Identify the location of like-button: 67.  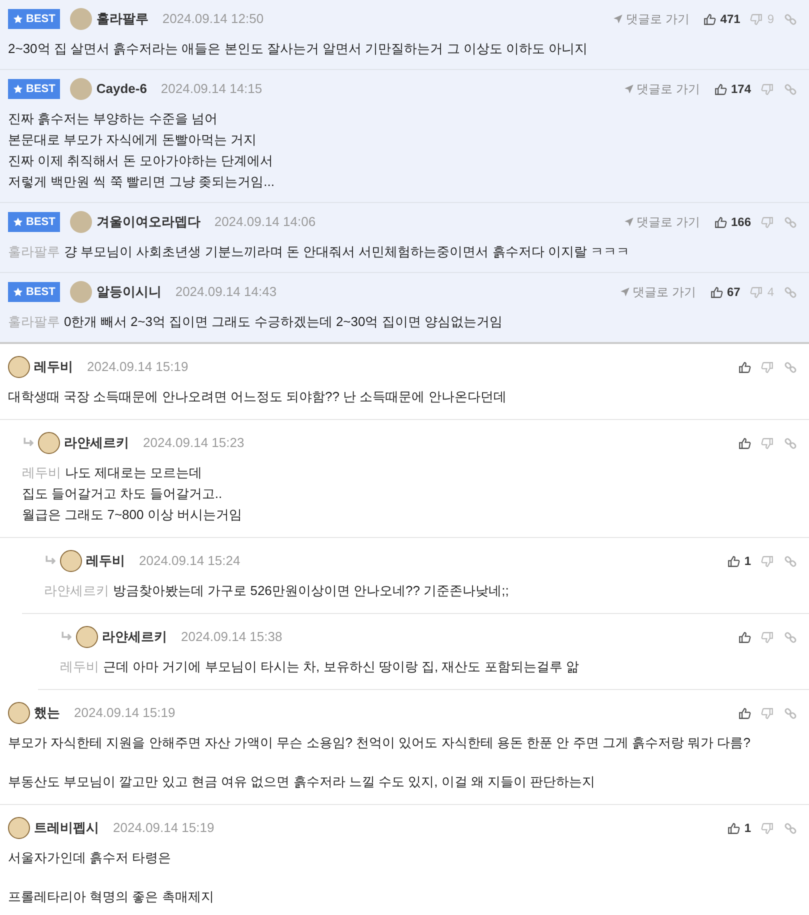
(725, 292).